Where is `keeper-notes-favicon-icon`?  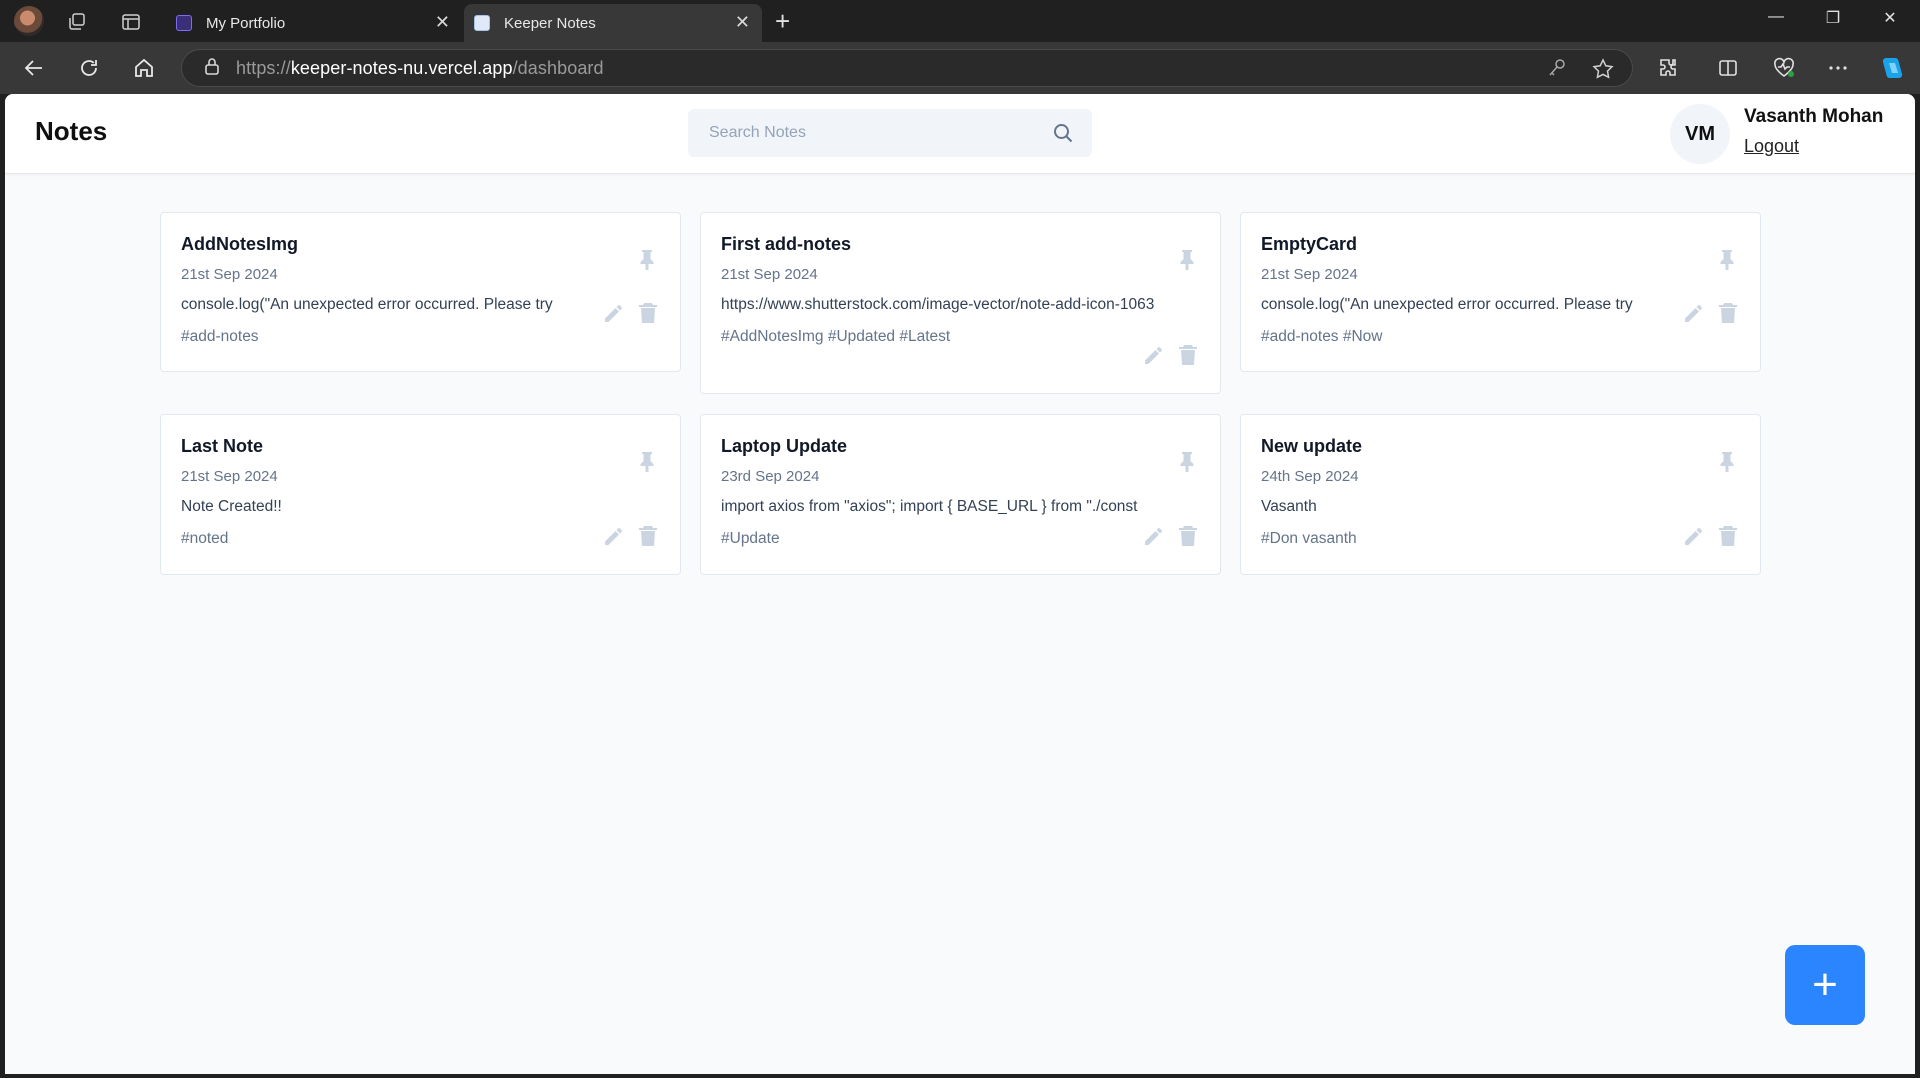
keeper-notes-favicon-icon is located at coordinates (482, 23).